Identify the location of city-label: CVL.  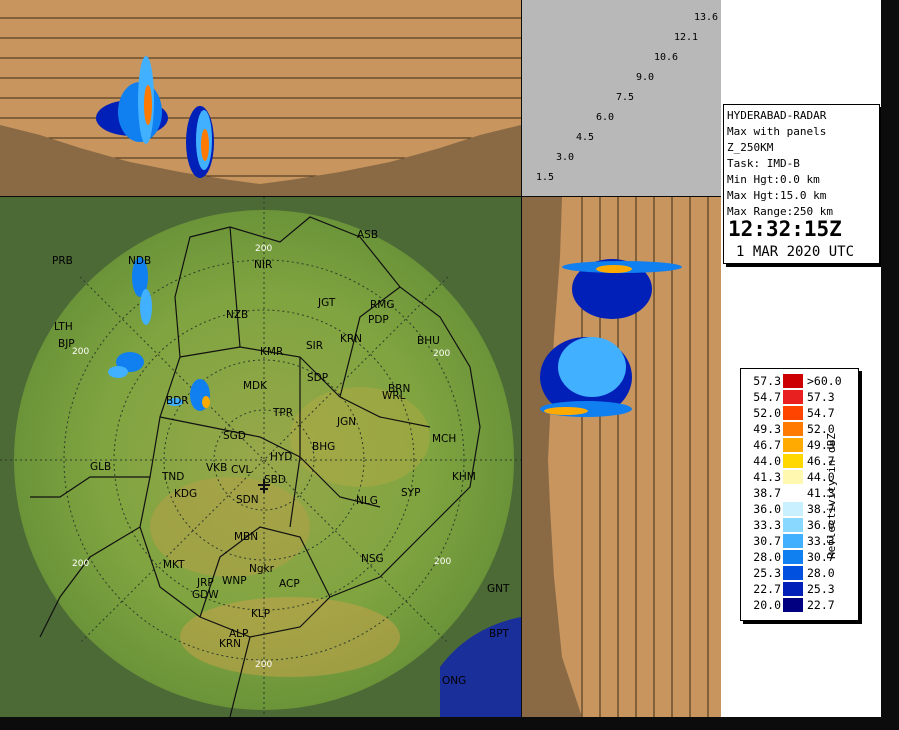
(241, 470).